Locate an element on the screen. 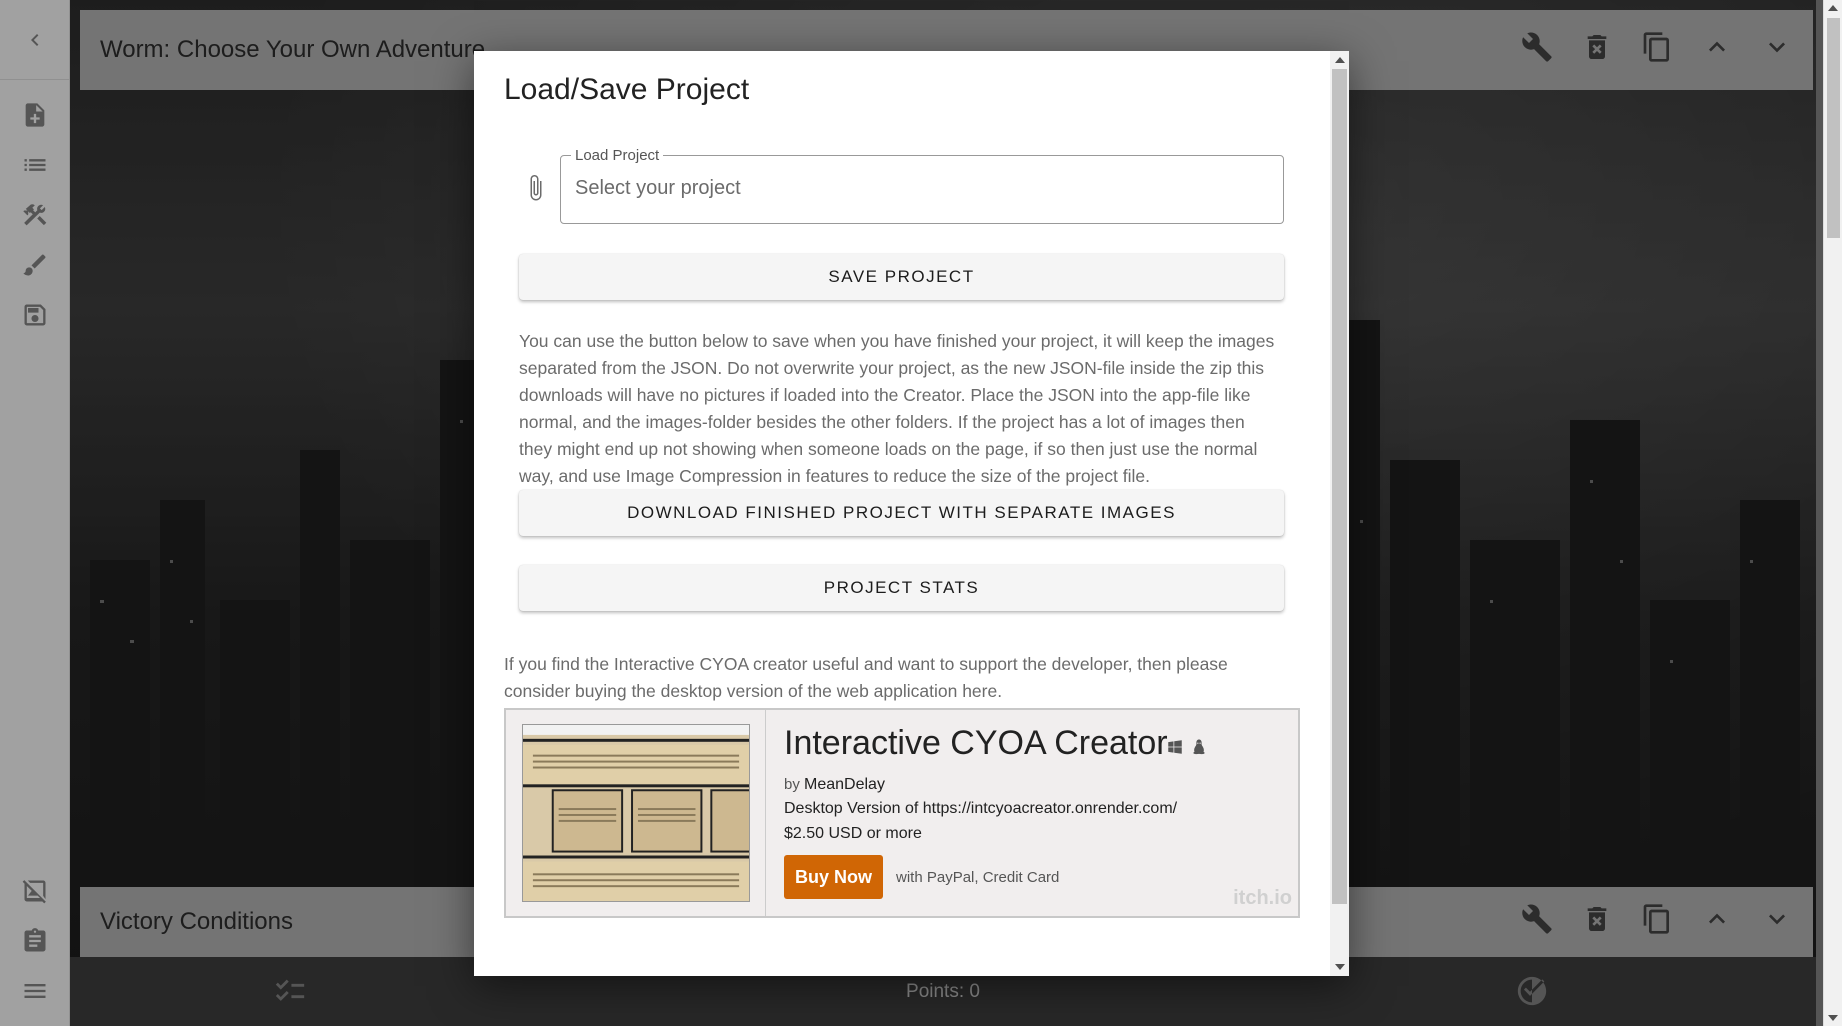 The height and width of the screenshot is (1026, 1842). itch-logo: itch.io is located at coordinates (1262, 898).